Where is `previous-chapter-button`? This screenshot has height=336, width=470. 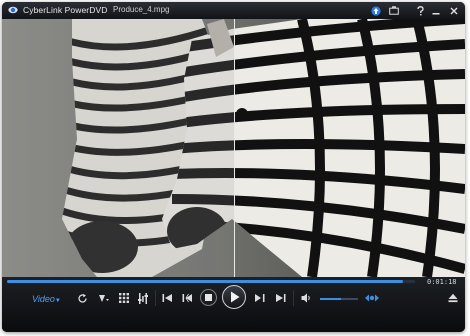
previous-chapter-button is located at coordinates (167, 298).